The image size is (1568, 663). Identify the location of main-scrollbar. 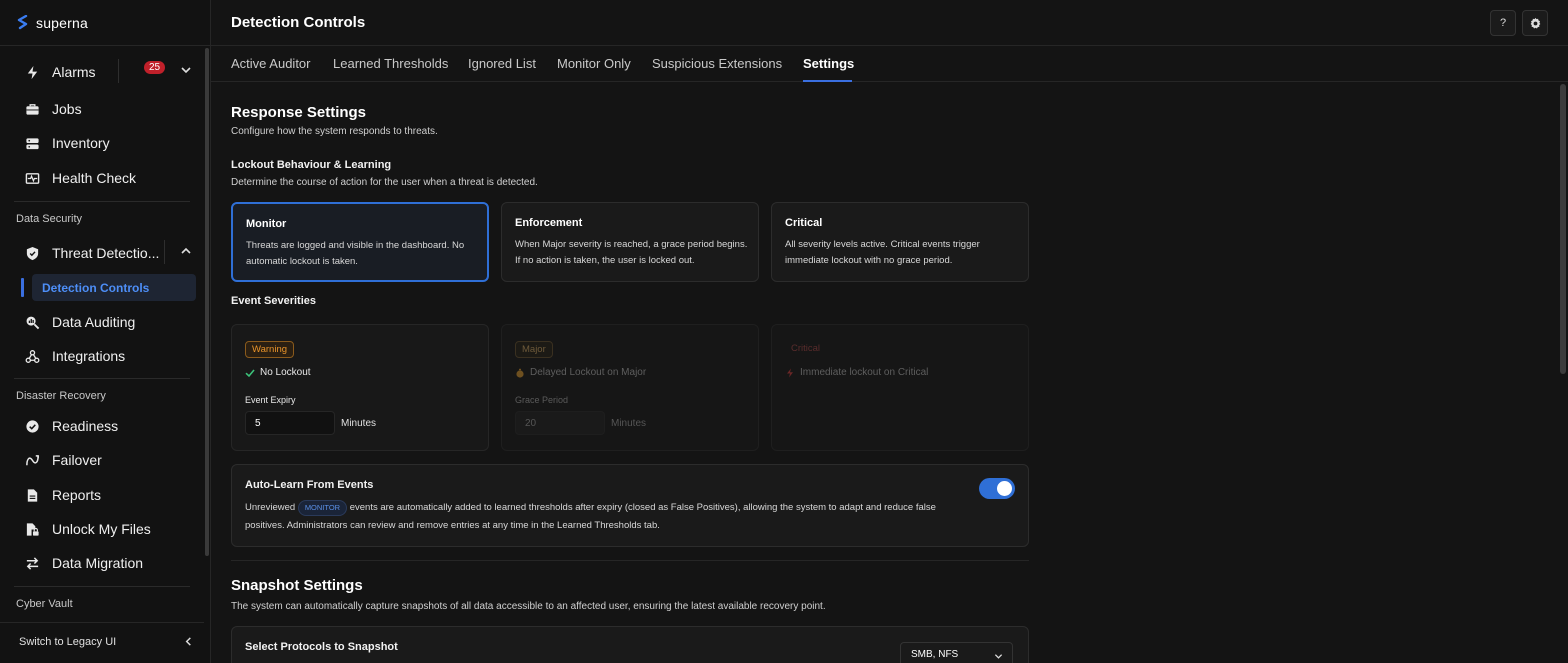
(1563, 229).